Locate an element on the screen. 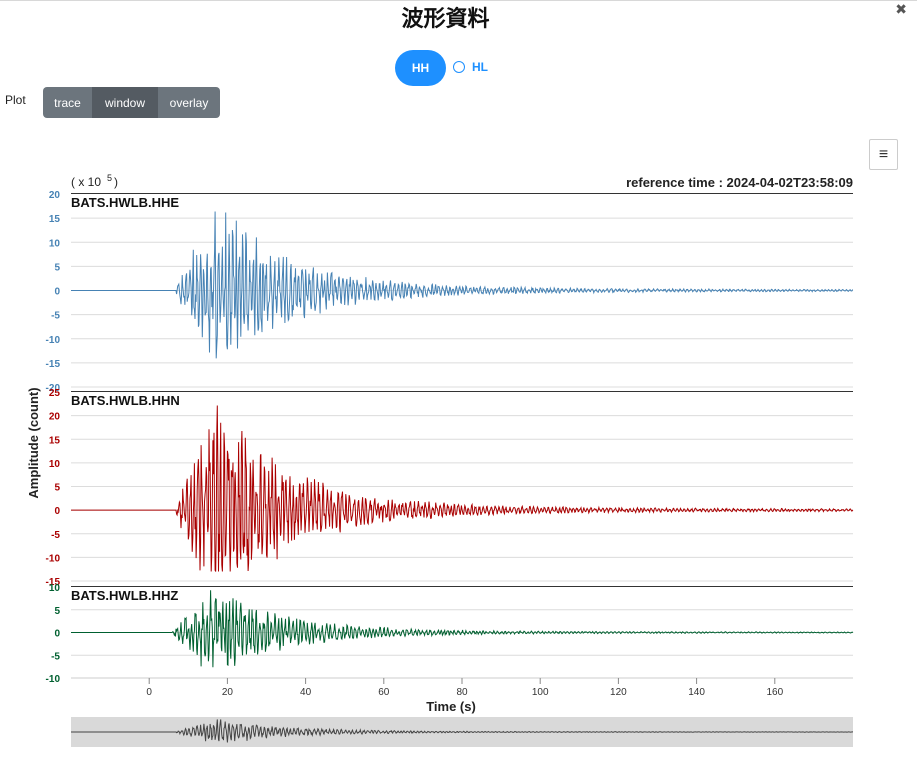  scale-suffix: ) is located at coordinates (116, 182).